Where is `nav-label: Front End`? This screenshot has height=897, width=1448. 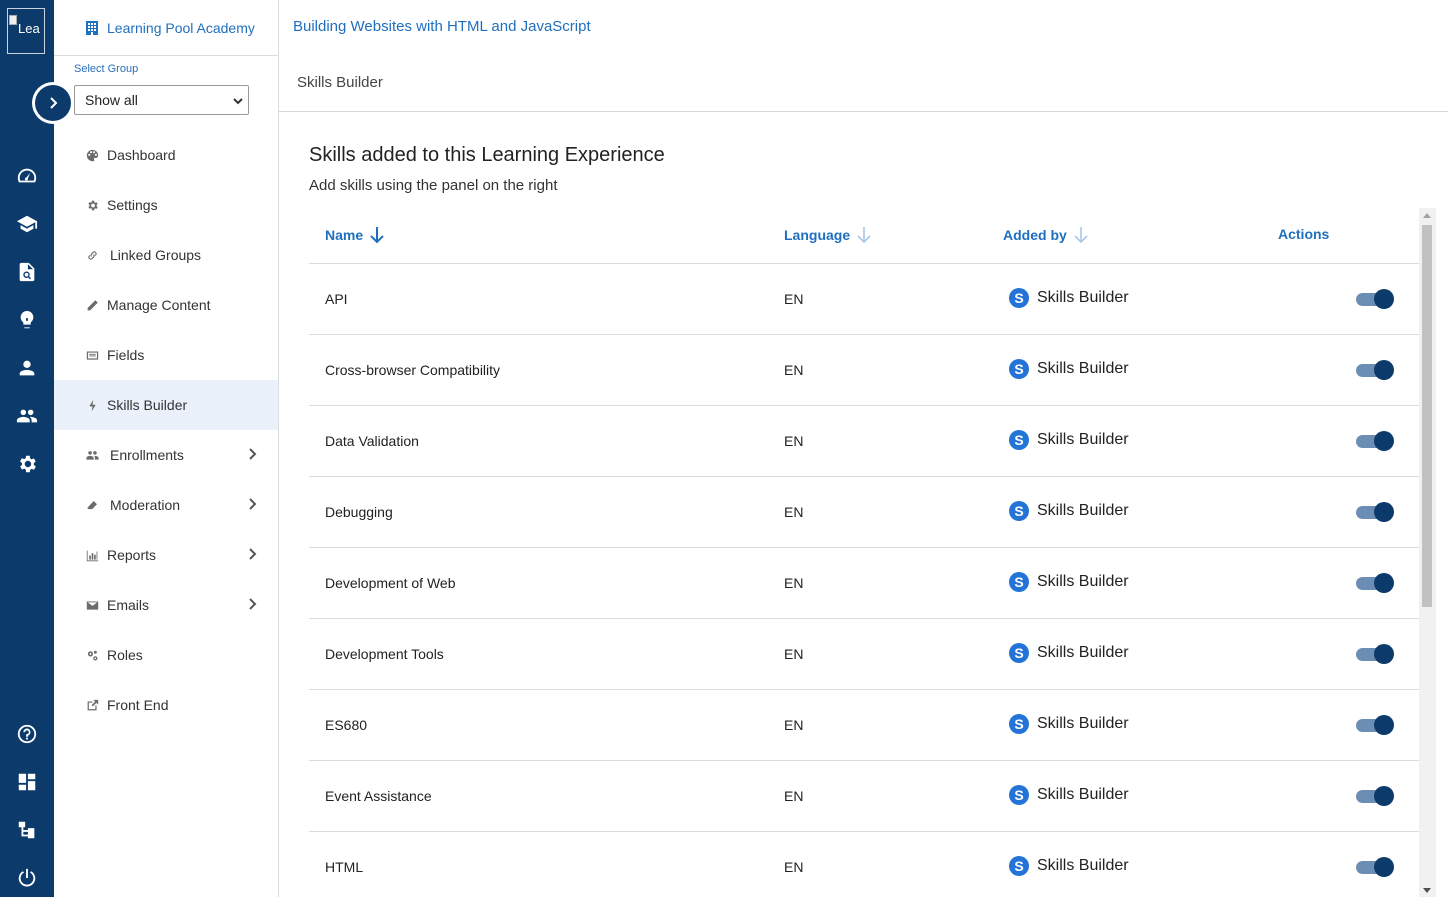 nav-label: Front End is located at coordinates (138, 705).